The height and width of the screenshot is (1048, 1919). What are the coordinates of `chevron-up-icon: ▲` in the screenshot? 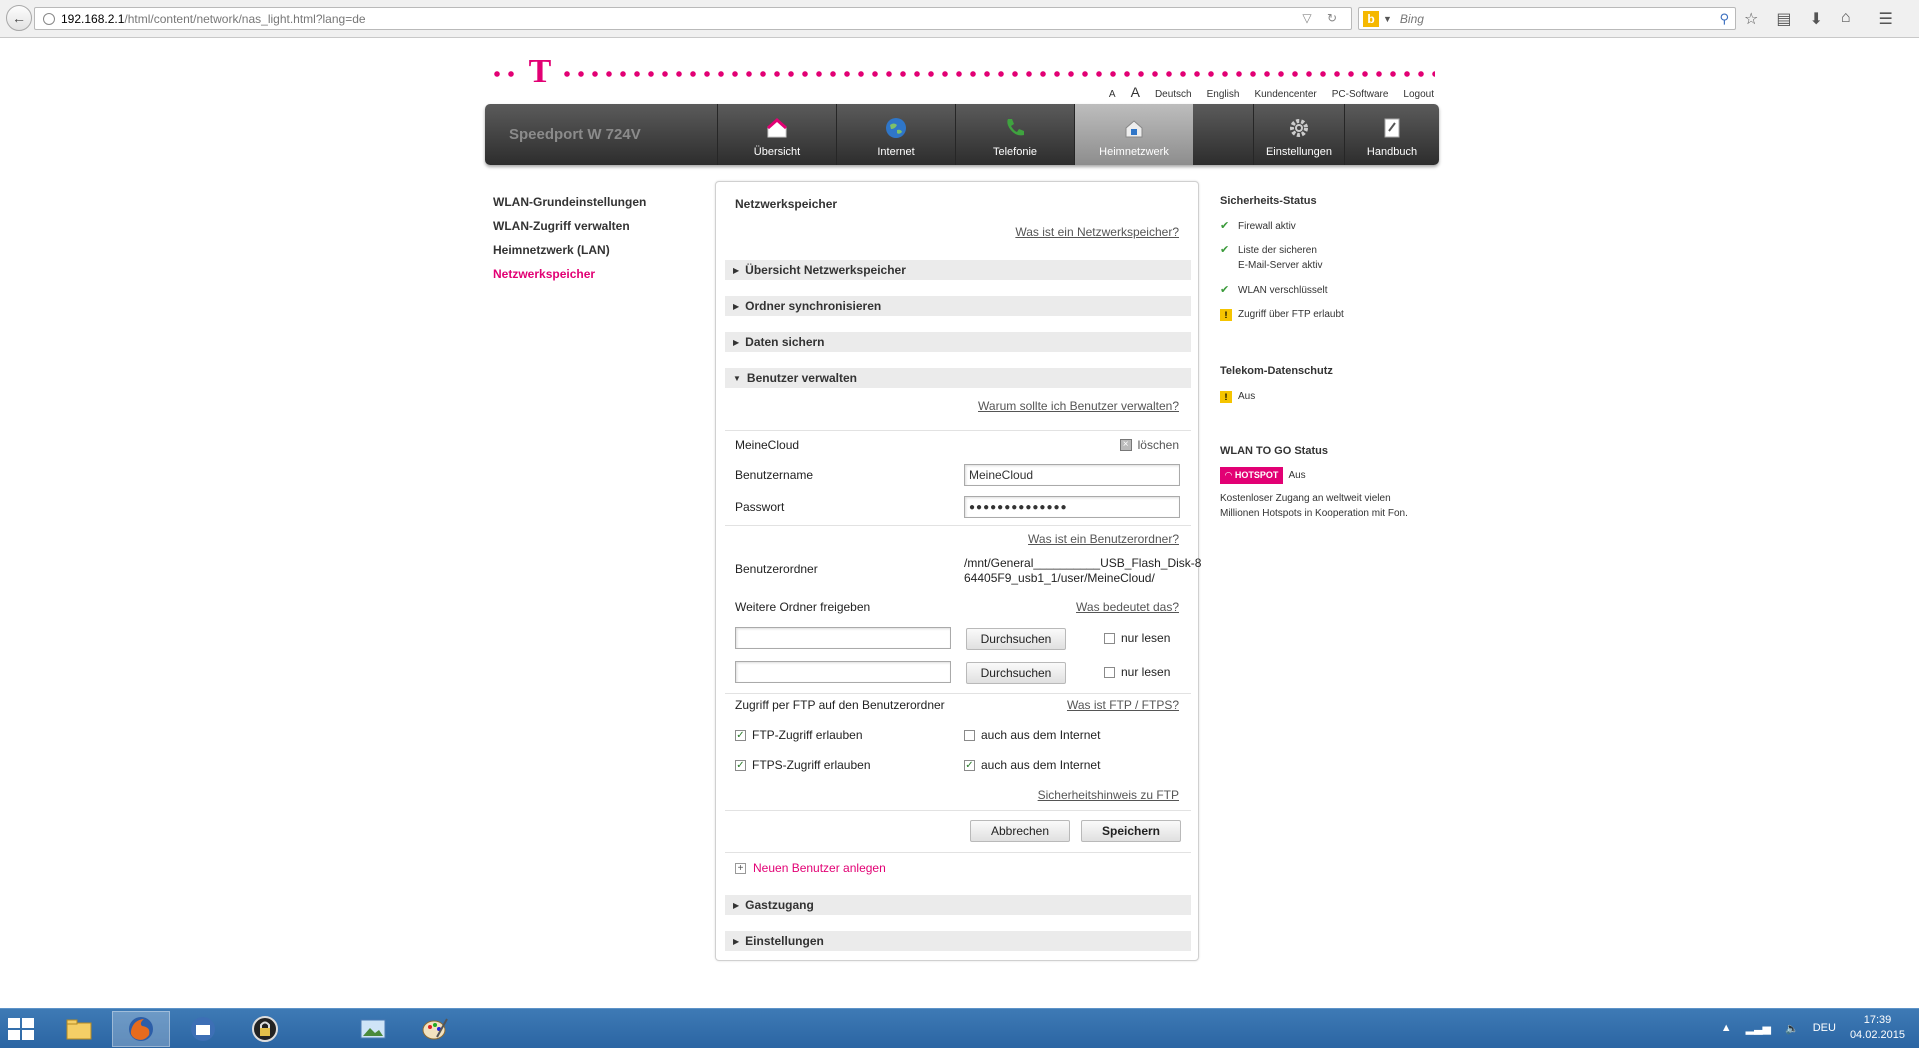 It's located at (1726, 1028).